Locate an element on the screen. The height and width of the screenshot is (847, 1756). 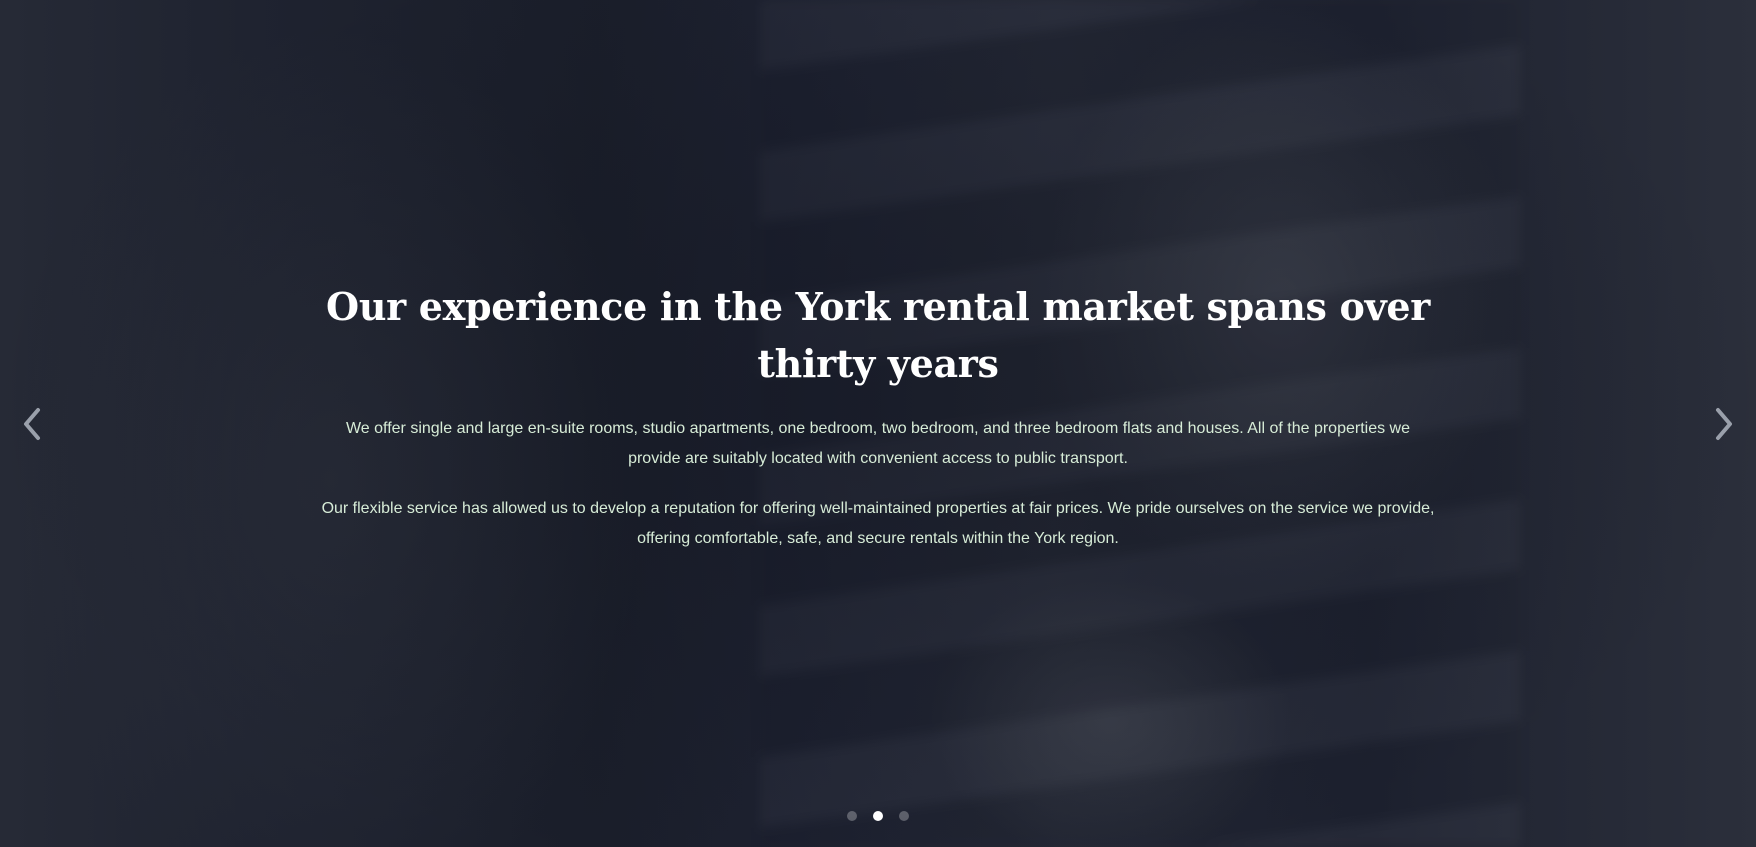
chevron-right-icon is located at coordinates (1724, 424).